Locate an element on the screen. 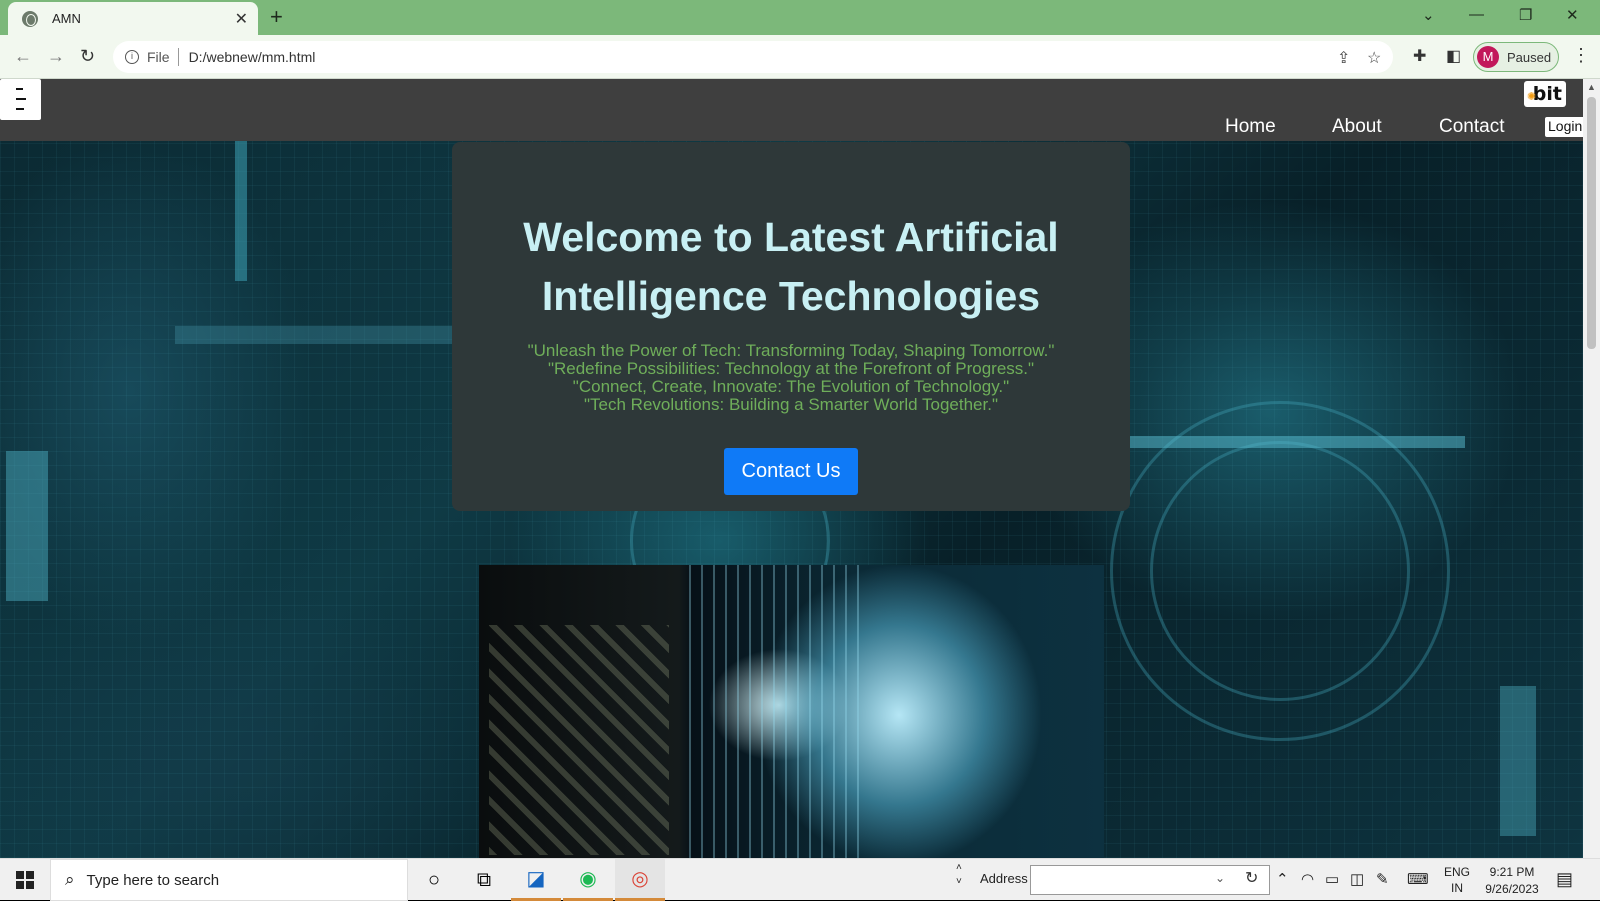 The height and width of the screenshot is (901, 1600). logo-spark-icon: ✺ is located at coordinates (1532, 96).